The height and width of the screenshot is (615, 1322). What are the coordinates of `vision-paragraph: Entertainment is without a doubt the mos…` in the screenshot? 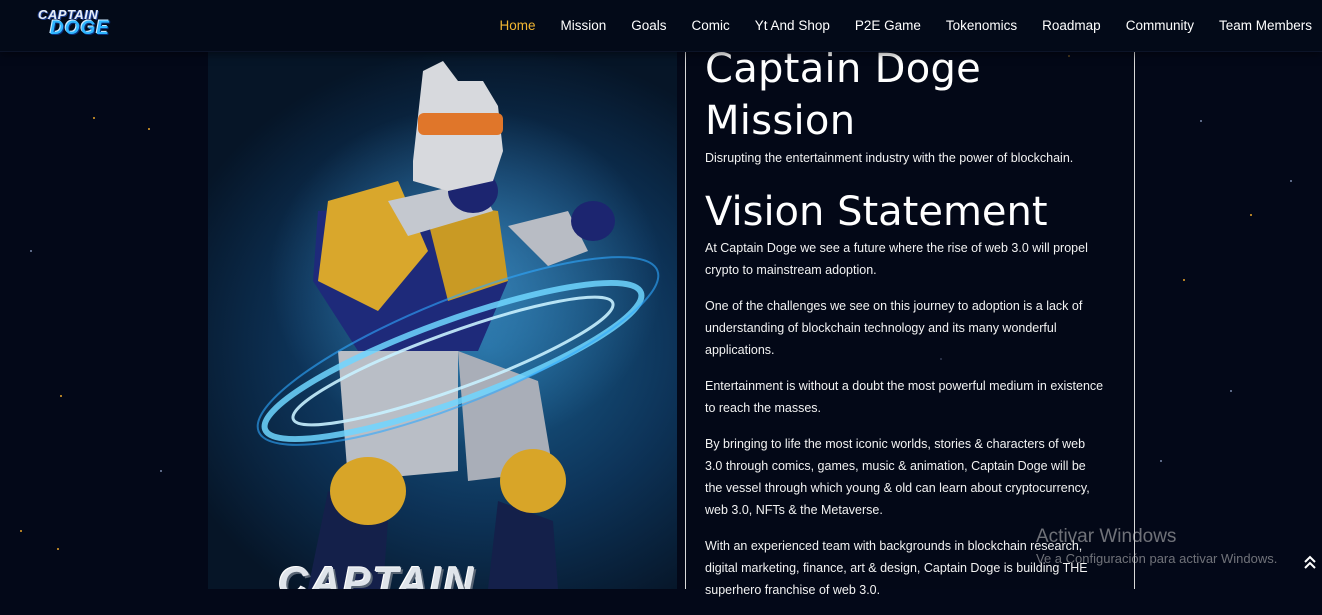 It's located at (904, 397).